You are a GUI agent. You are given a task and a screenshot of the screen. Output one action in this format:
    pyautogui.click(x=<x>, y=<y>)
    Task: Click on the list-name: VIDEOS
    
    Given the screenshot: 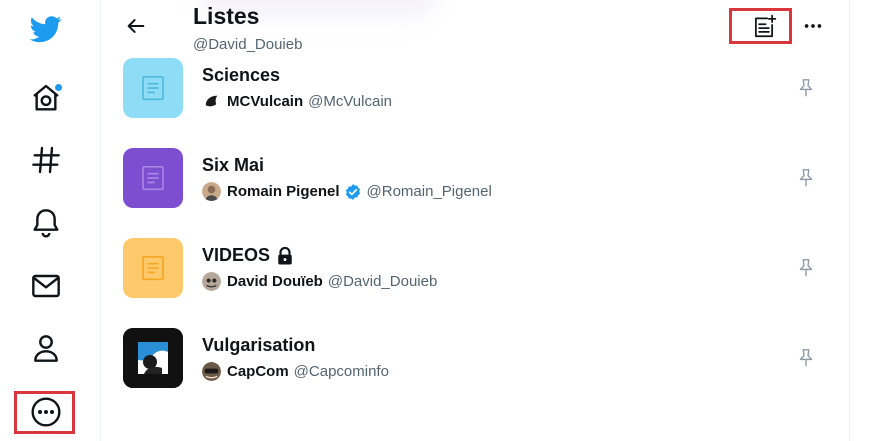 What is the action you would take?
    pyautogui.click(x=248, y=255)
    